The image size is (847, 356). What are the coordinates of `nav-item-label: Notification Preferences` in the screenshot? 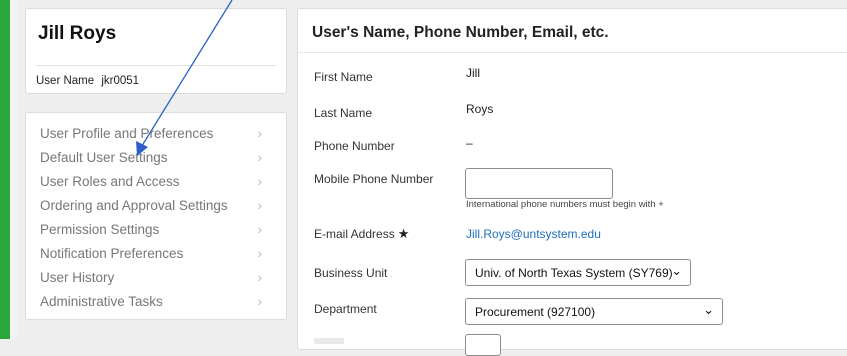 It's located at (112, 253).